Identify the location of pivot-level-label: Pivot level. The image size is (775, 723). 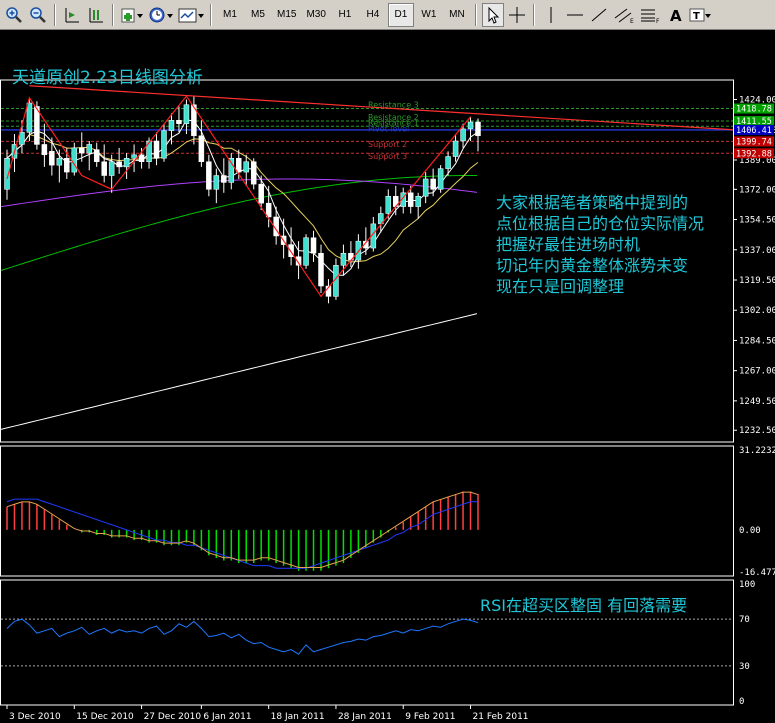
(388, 128).